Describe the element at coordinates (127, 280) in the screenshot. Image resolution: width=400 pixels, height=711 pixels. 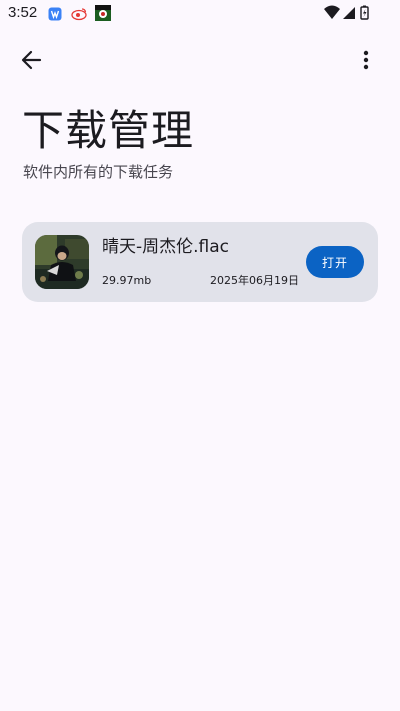
I see `file-size: 29.97mb` at that location.